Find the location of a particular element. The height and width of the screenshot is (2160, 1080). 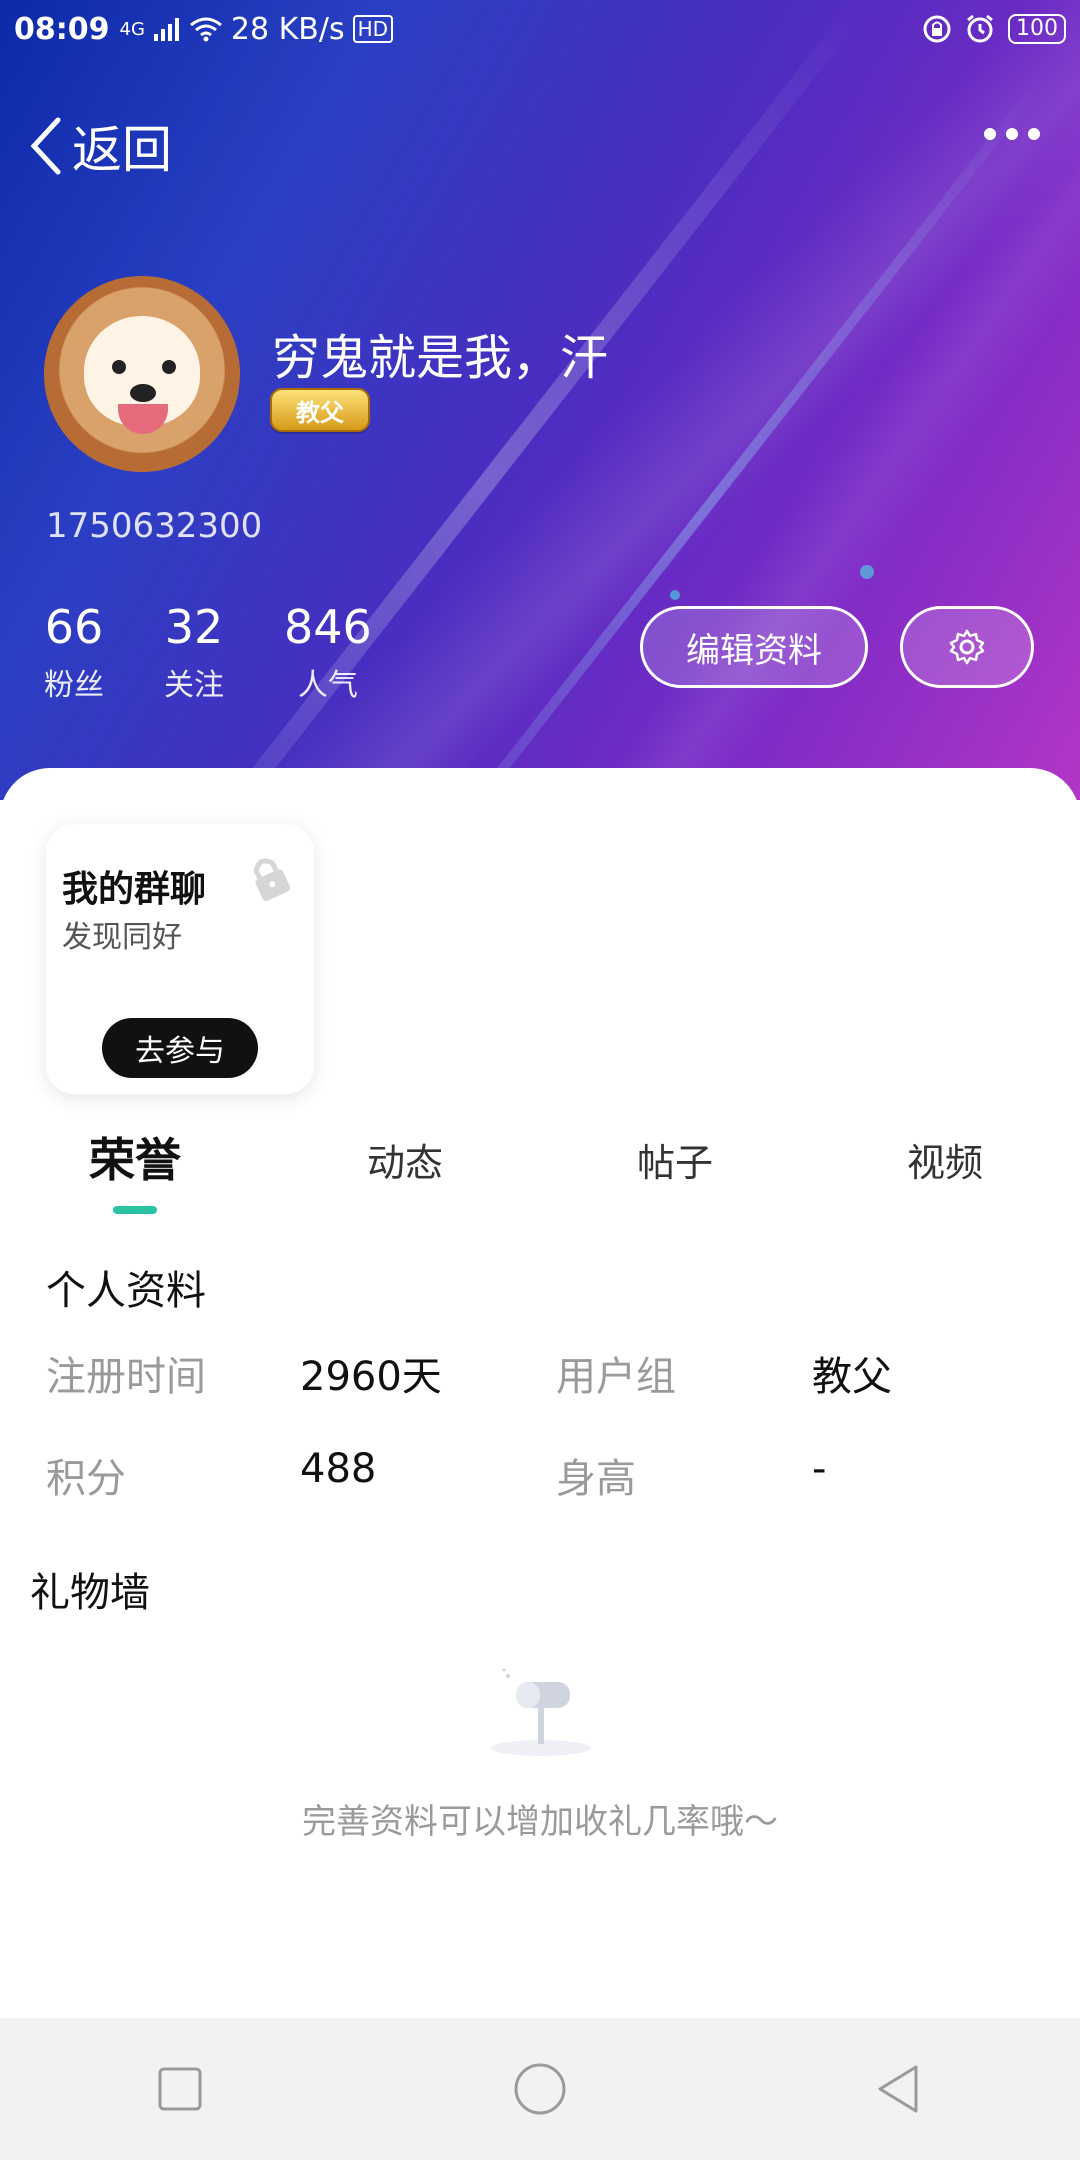

mailbox-icon is located at coordinates (541, 1712).